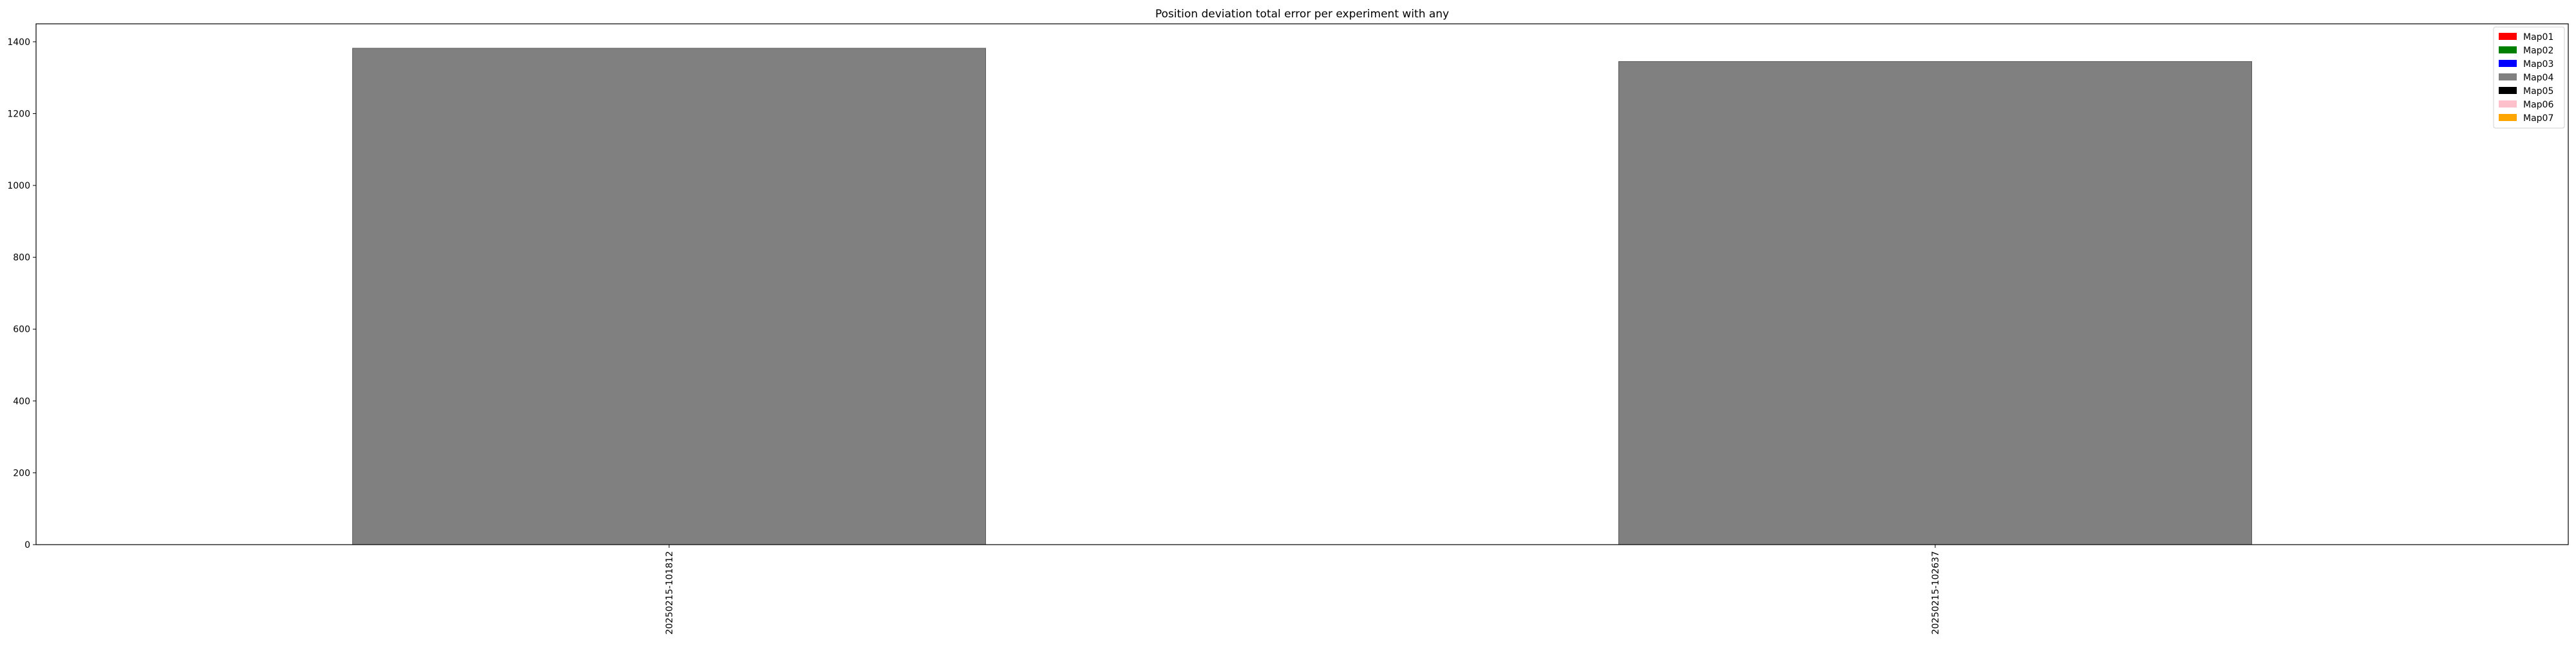  I want to click on legend-swatch-map01, so click(2508, 36).